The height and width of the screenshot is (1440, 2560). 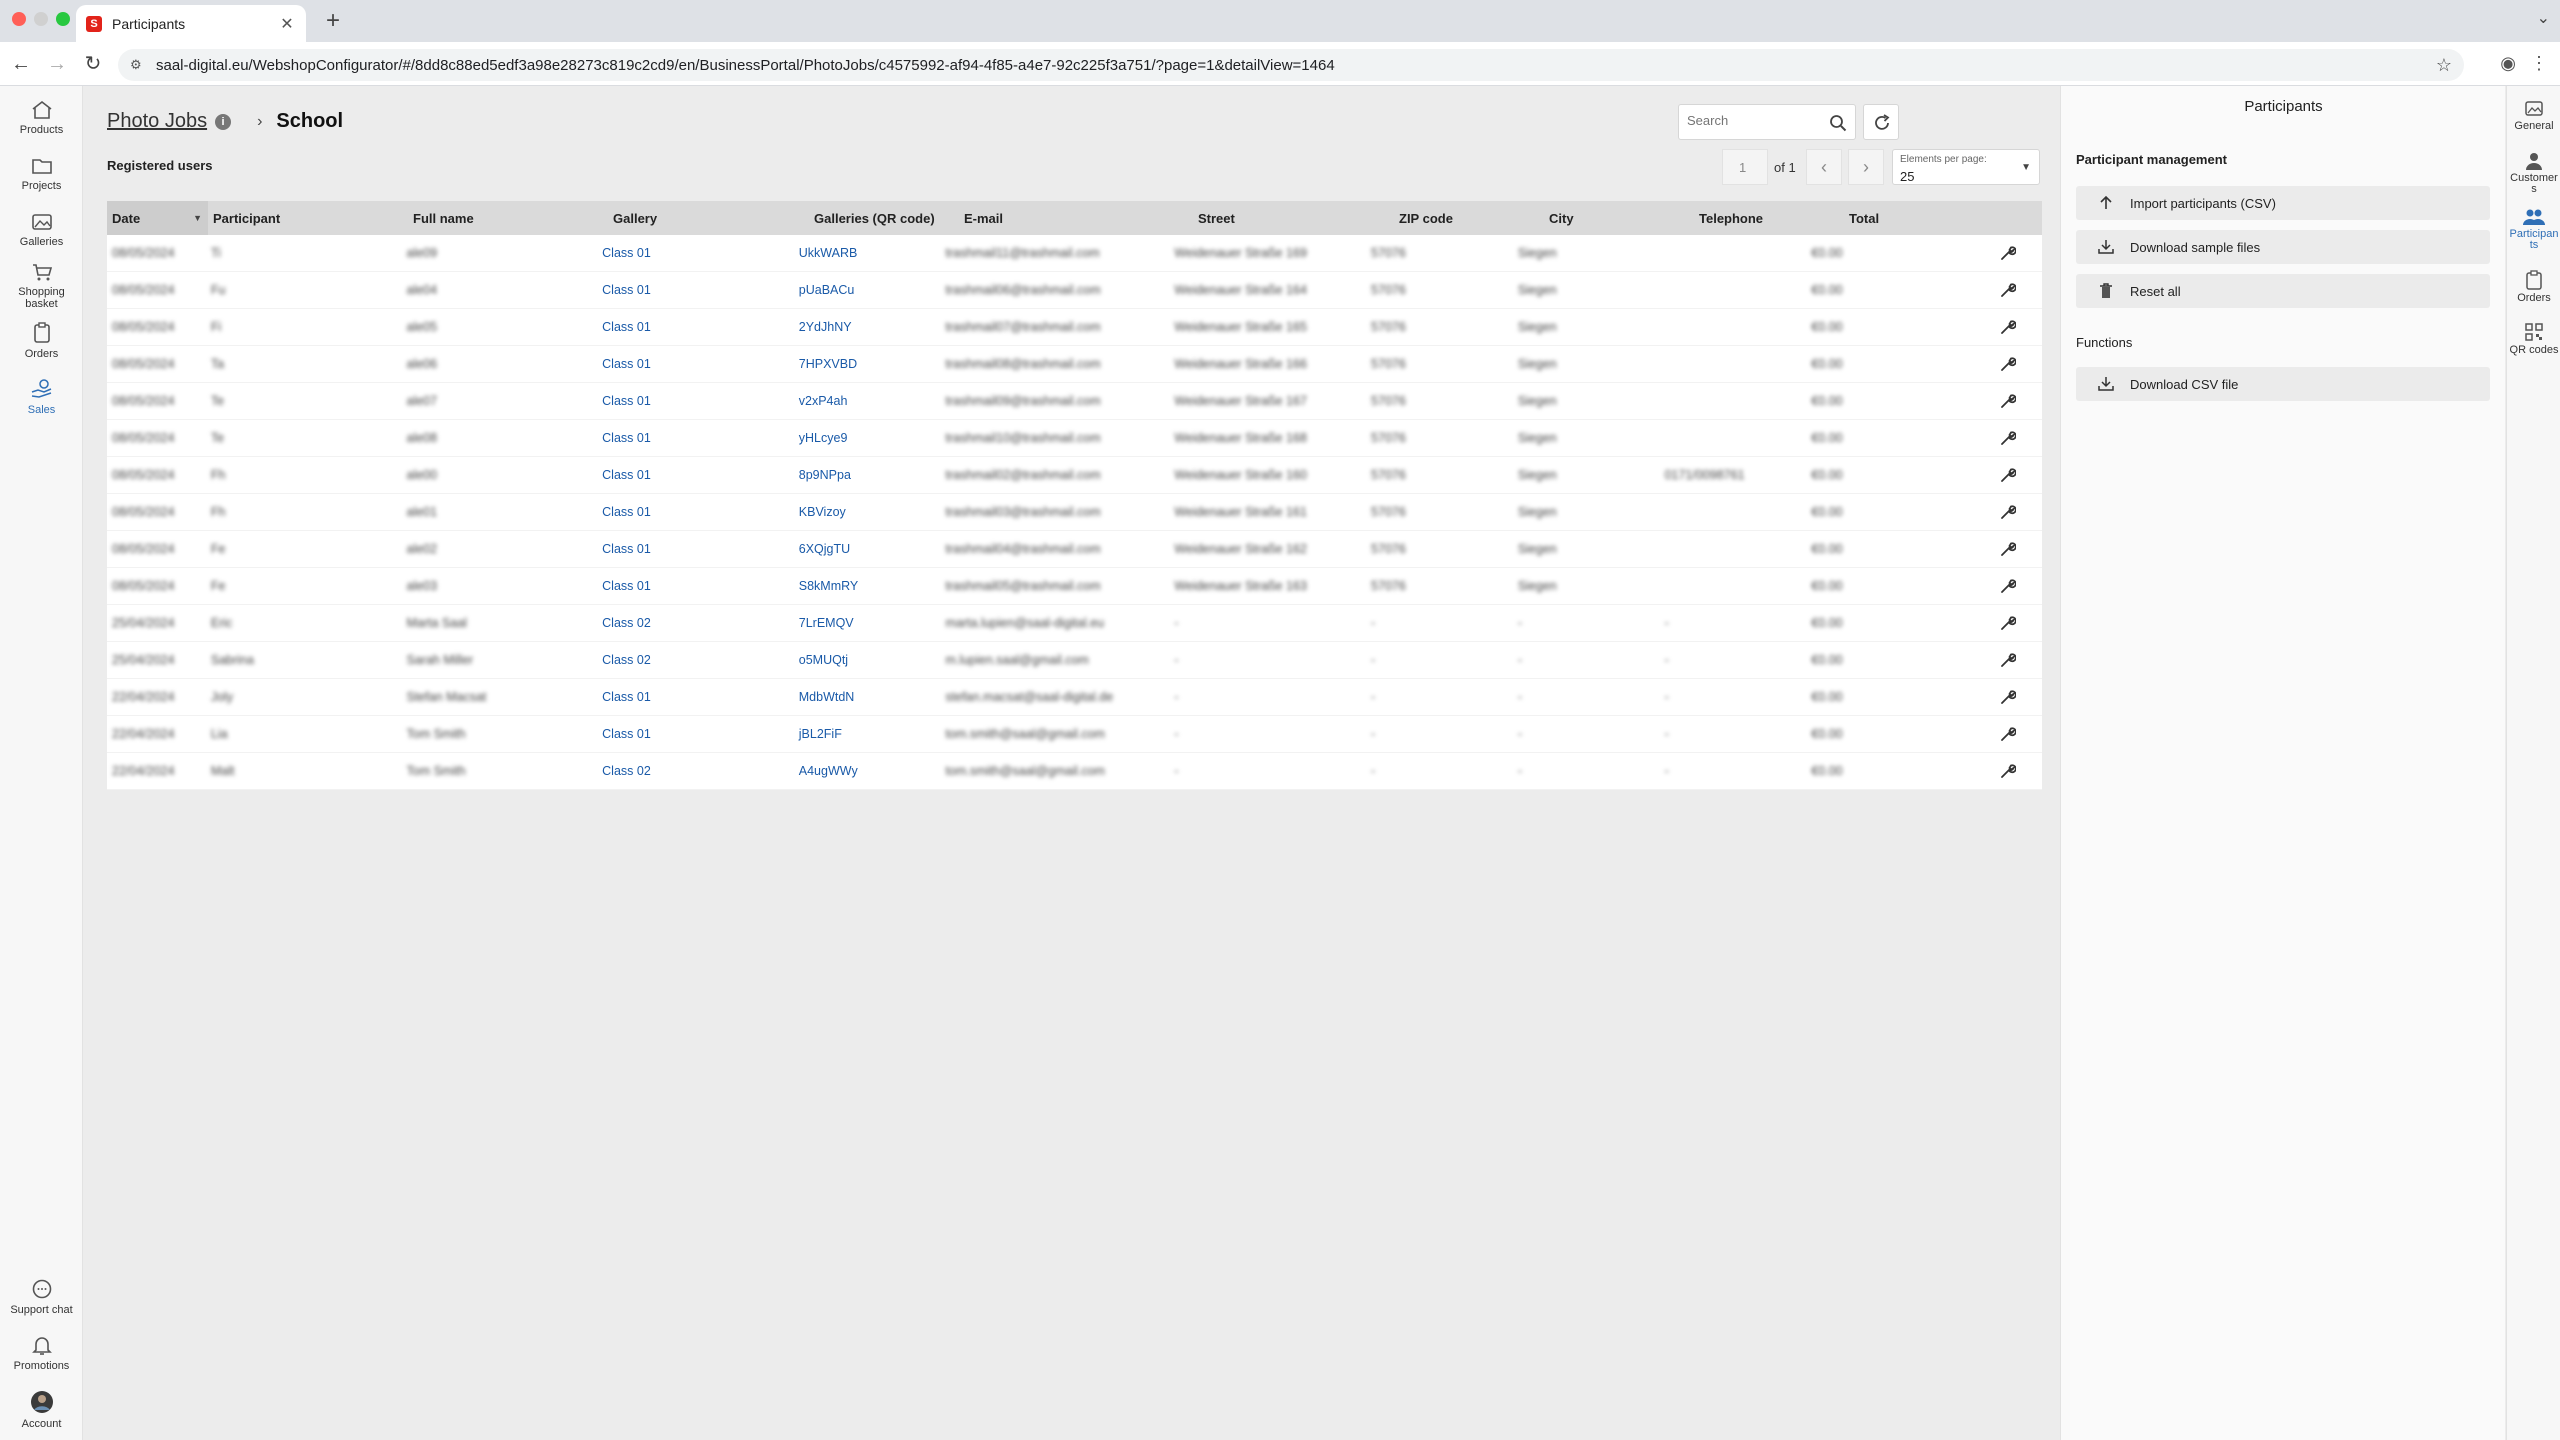 I want to click on column-header-date: Date ▼, so click(x=157, y=218).